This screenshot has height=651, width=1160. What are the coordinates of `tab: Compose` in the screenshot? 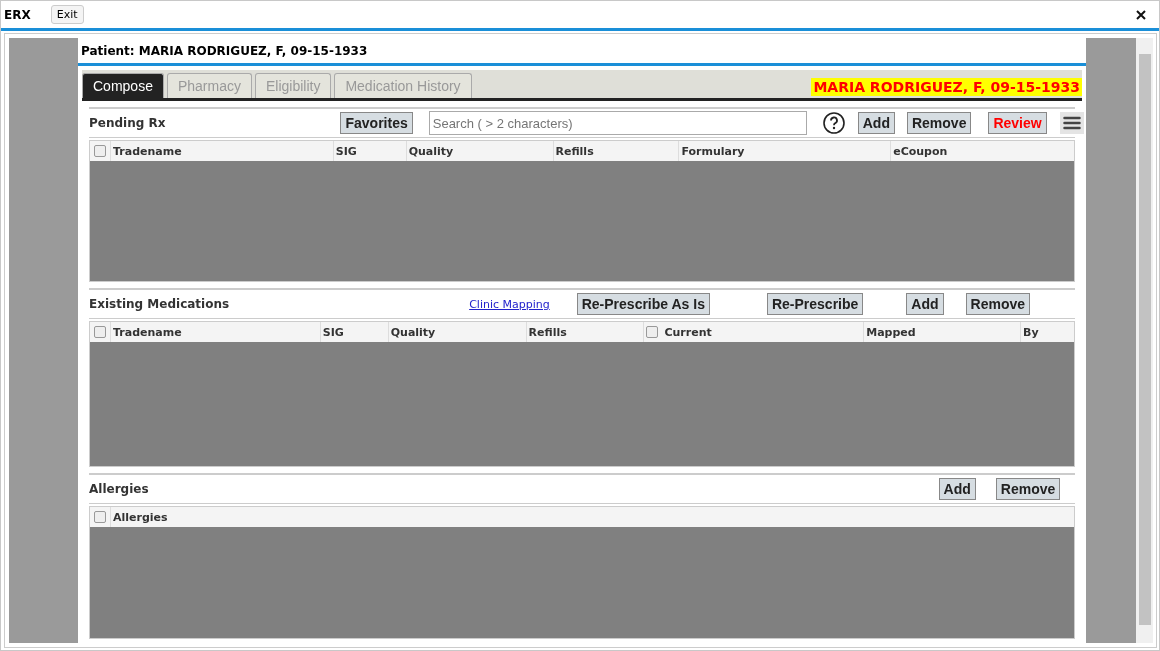 It's located at (123, 85).